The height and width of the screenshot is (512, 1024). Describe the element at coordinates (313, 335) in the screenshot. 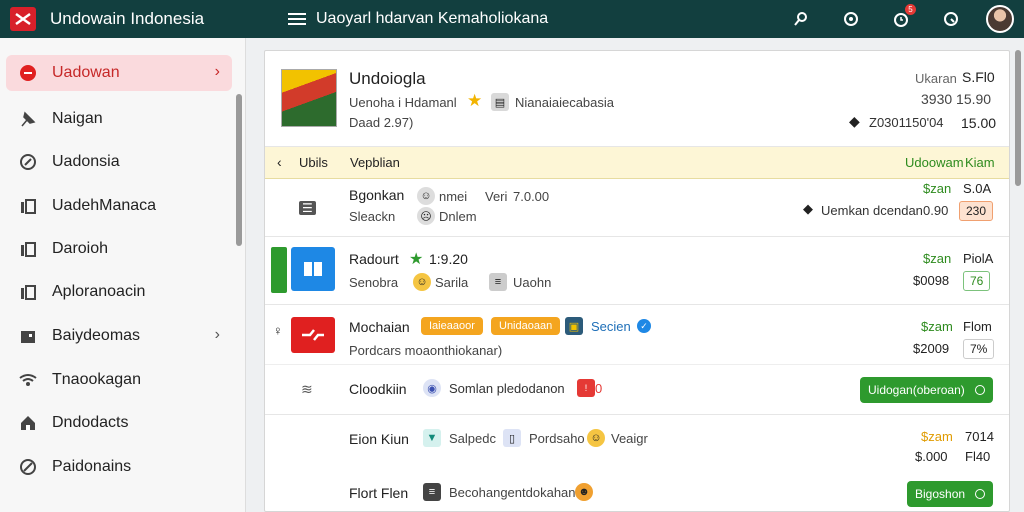

I see `brand-logo-icon` at that location.